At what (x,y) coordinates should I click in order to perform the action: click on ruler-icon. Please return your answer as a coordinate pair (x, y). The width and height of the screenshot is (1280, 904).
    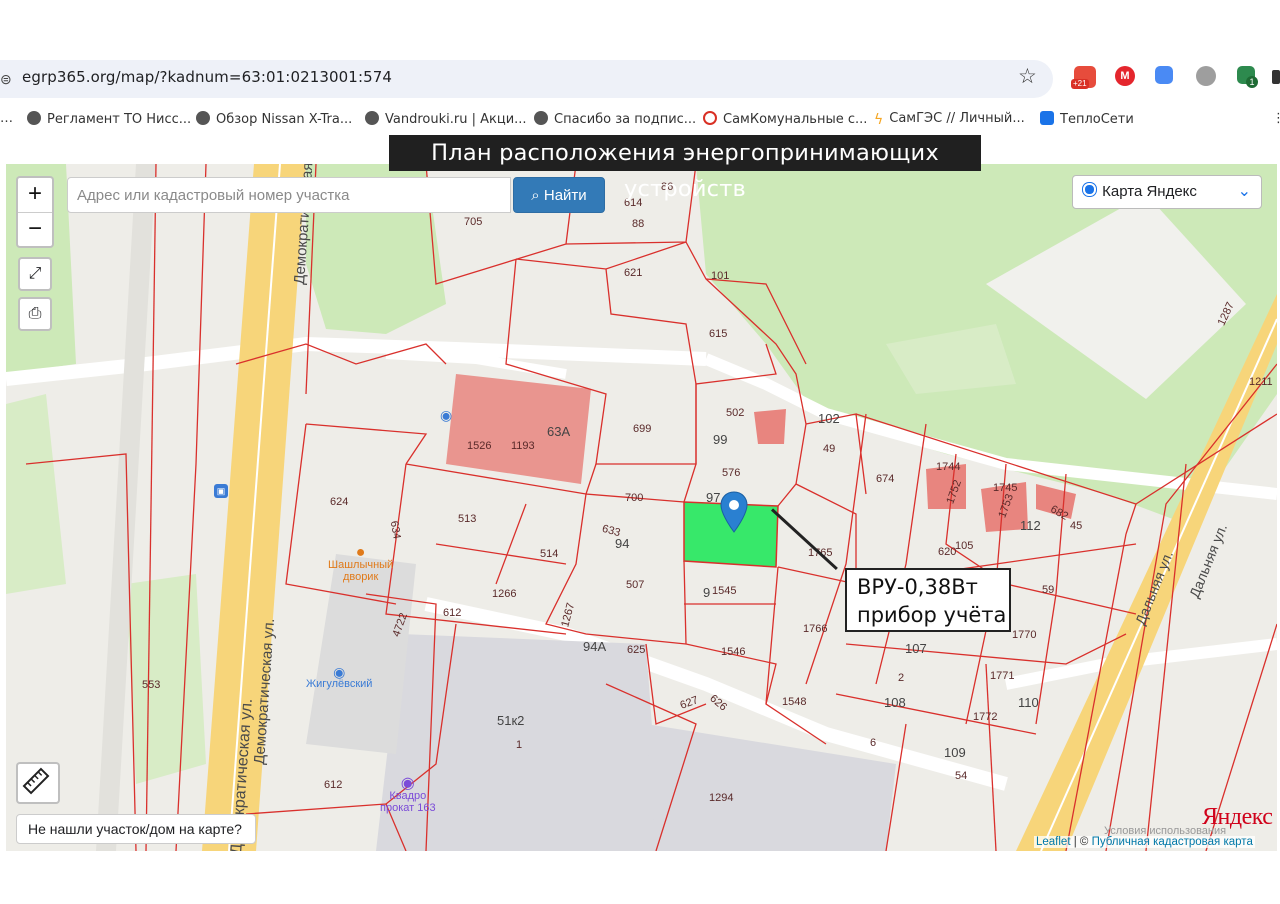
    Looking at the image, I should click on (36, 781).